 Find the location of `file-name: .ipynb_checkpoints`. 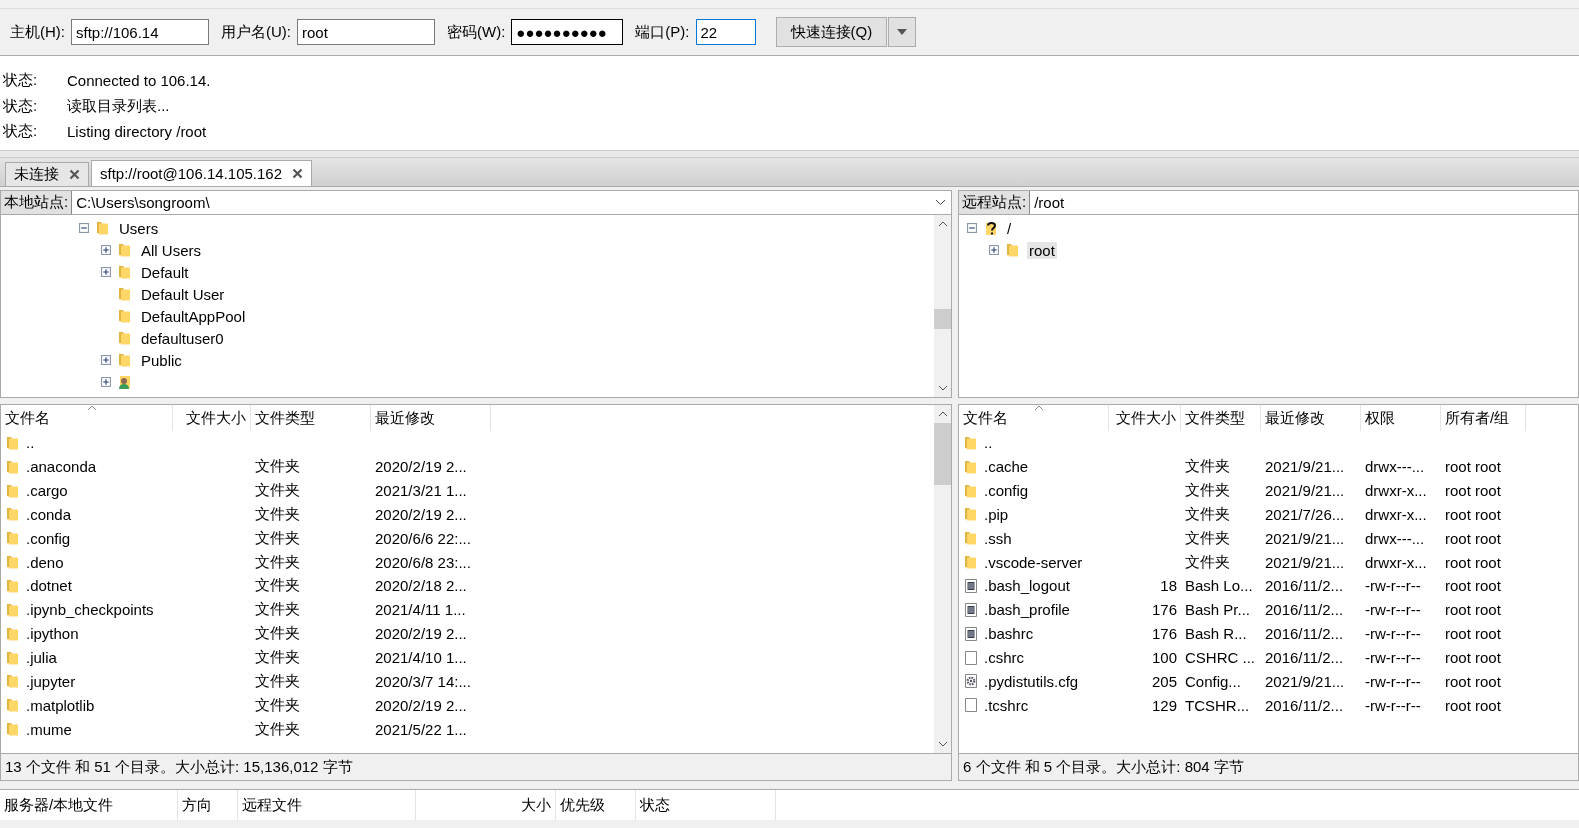

file-name: .ipynb_checkpoints is located at coordinates (90, 610).